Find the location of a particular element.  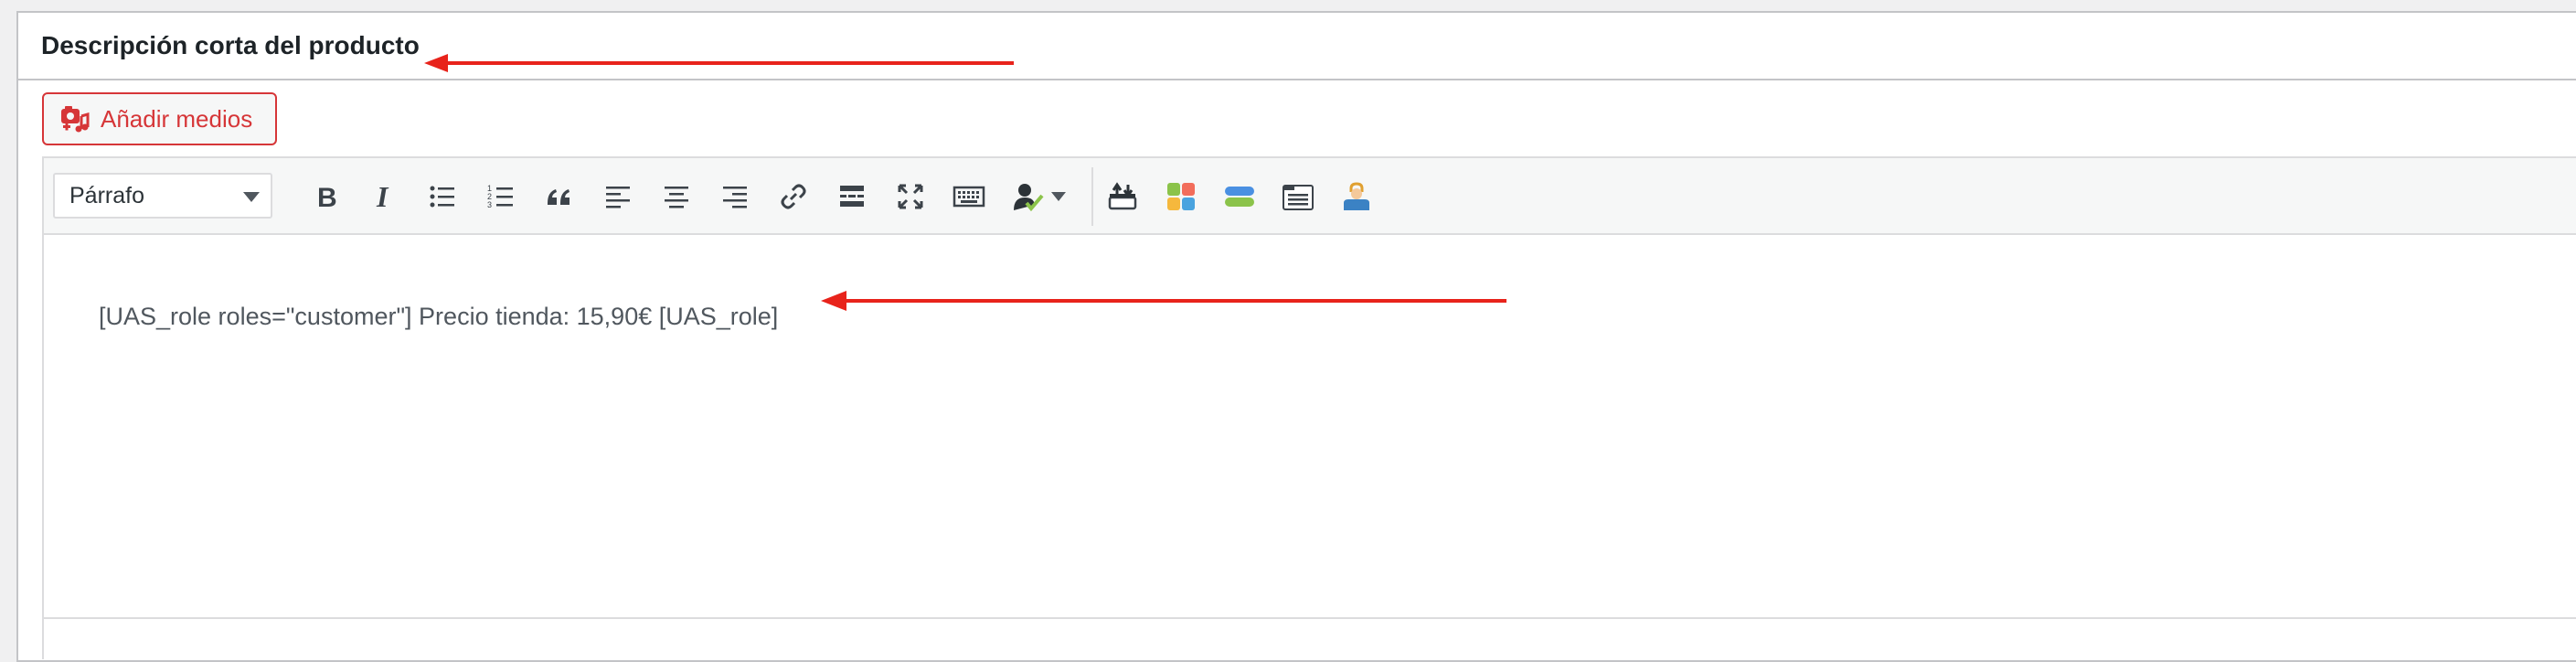

user-lock-button is located at coordinates (1356, 196).